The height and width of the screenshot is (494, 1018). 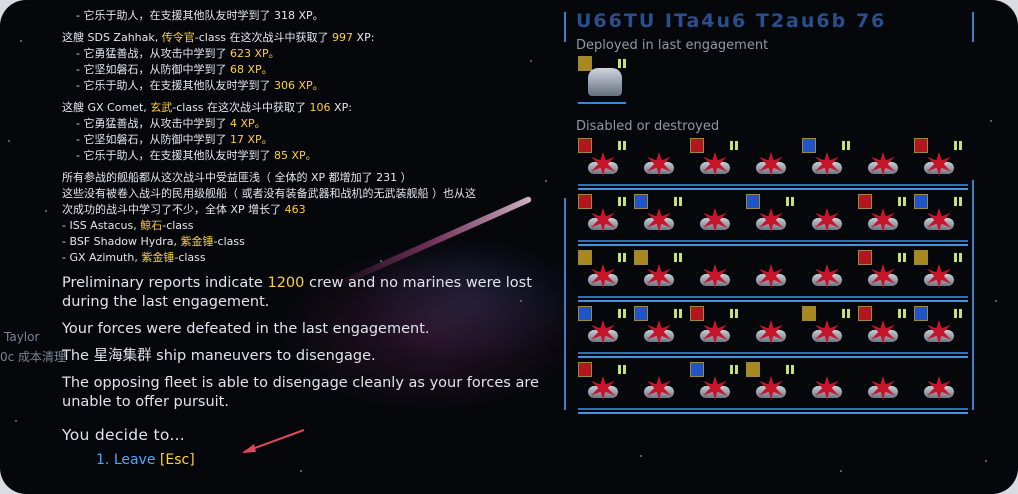 What do you see at coordinates (101, 225) in the screenshot?
I see `civilian-ship-text: - ISS Astacus,` at bounding box center [101, 225].